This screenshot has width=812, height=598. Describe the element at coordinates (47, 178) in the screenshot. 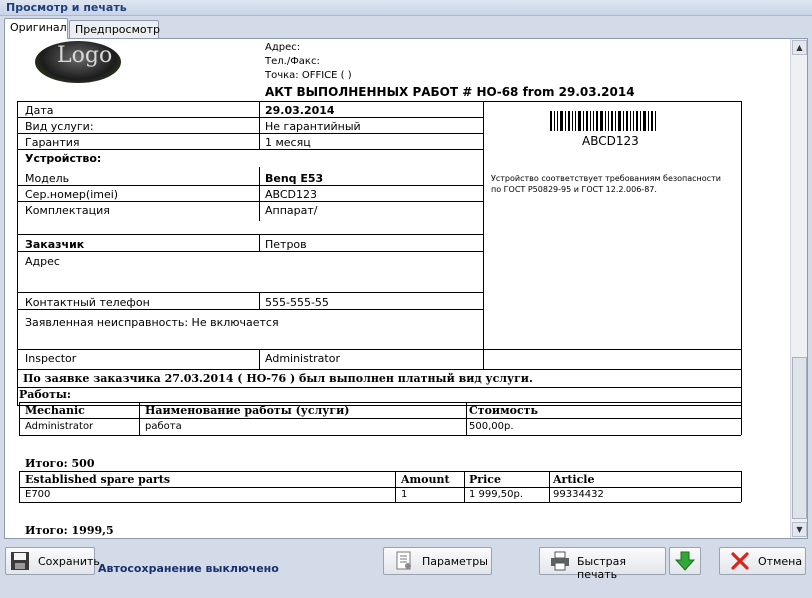

I see `model-label: Модель` at that location.